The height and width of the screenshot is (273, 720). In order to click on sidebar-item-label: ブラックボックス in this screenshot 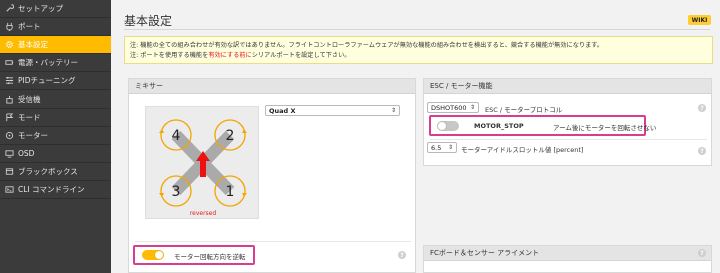, I will do `click(48, 171)`.